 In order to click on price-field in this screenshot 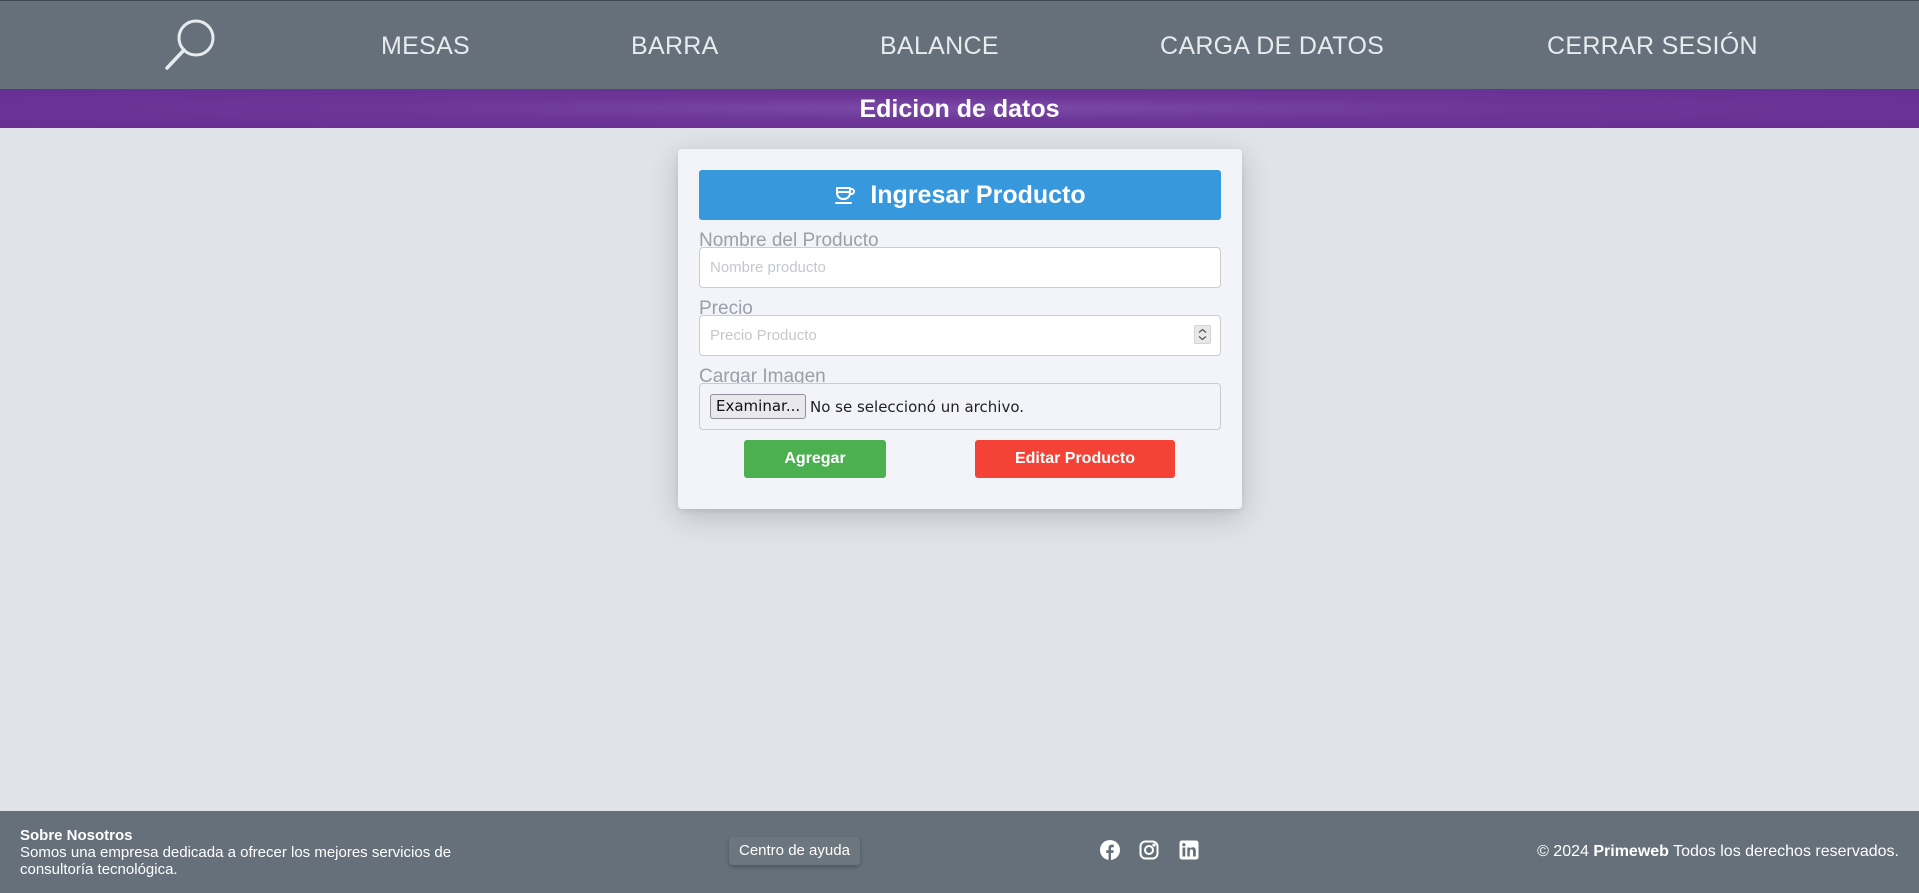, I will do `click(960, 335)`.